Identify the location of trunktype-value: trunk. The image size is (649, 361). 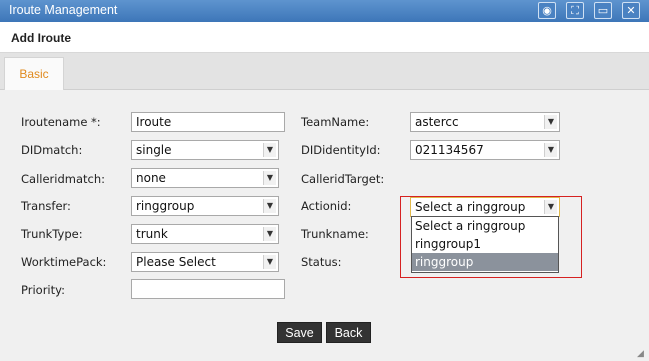
(152, 234).